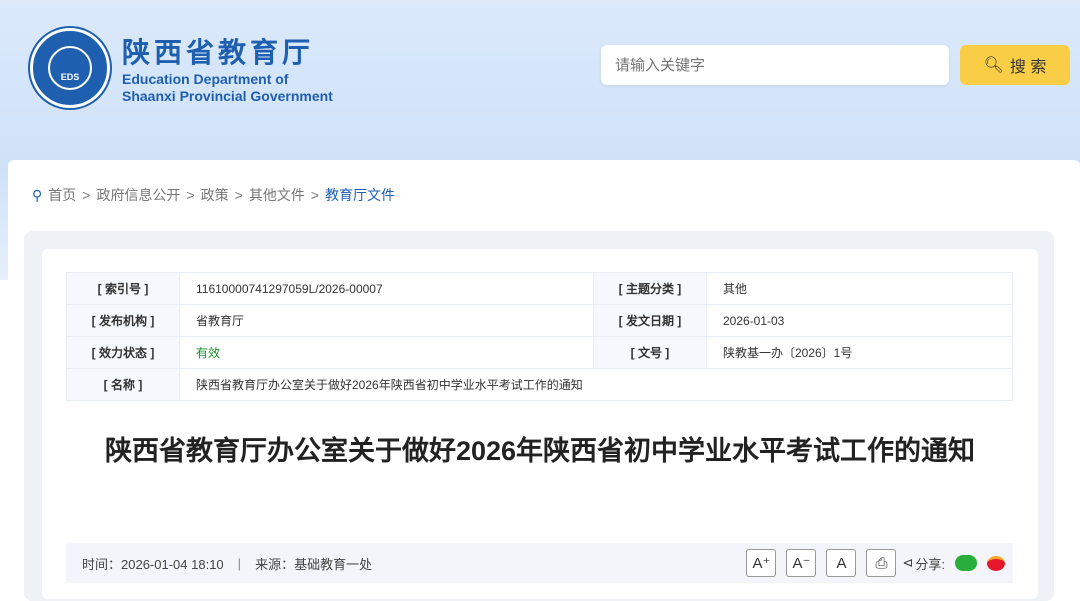  I want to click on location-icon: ⚲, so click(37, 194).